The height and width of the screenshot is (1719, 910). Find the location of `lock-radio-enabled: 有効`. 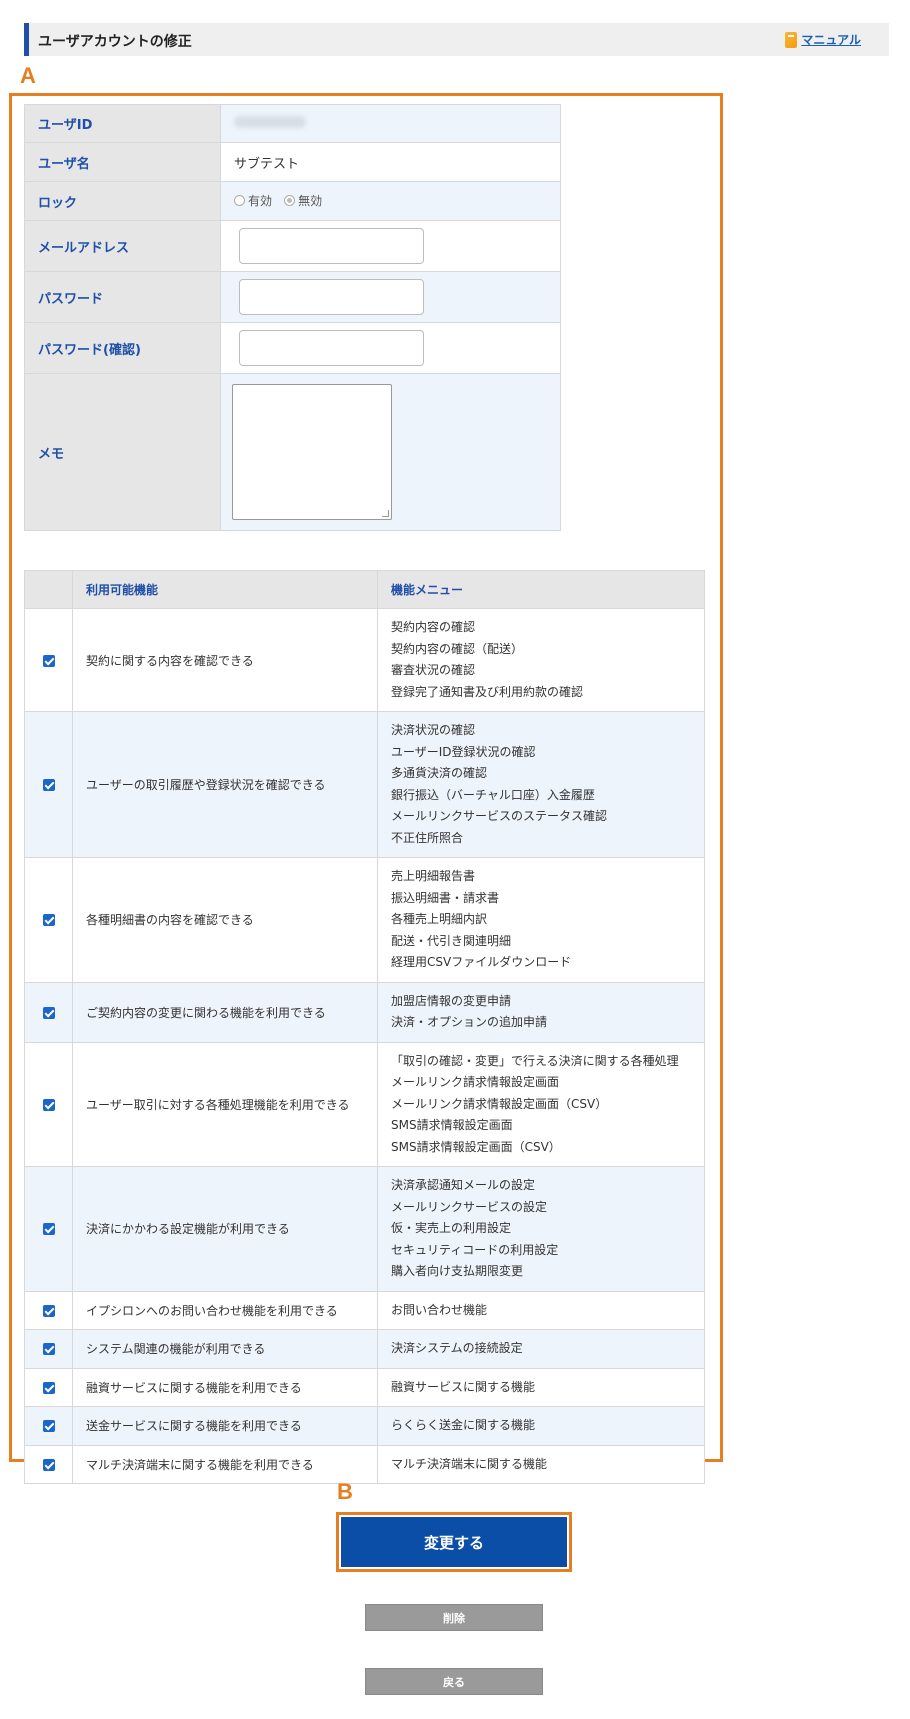

lock-radio-enabled: 有効 is located at coordinates (253, 200).